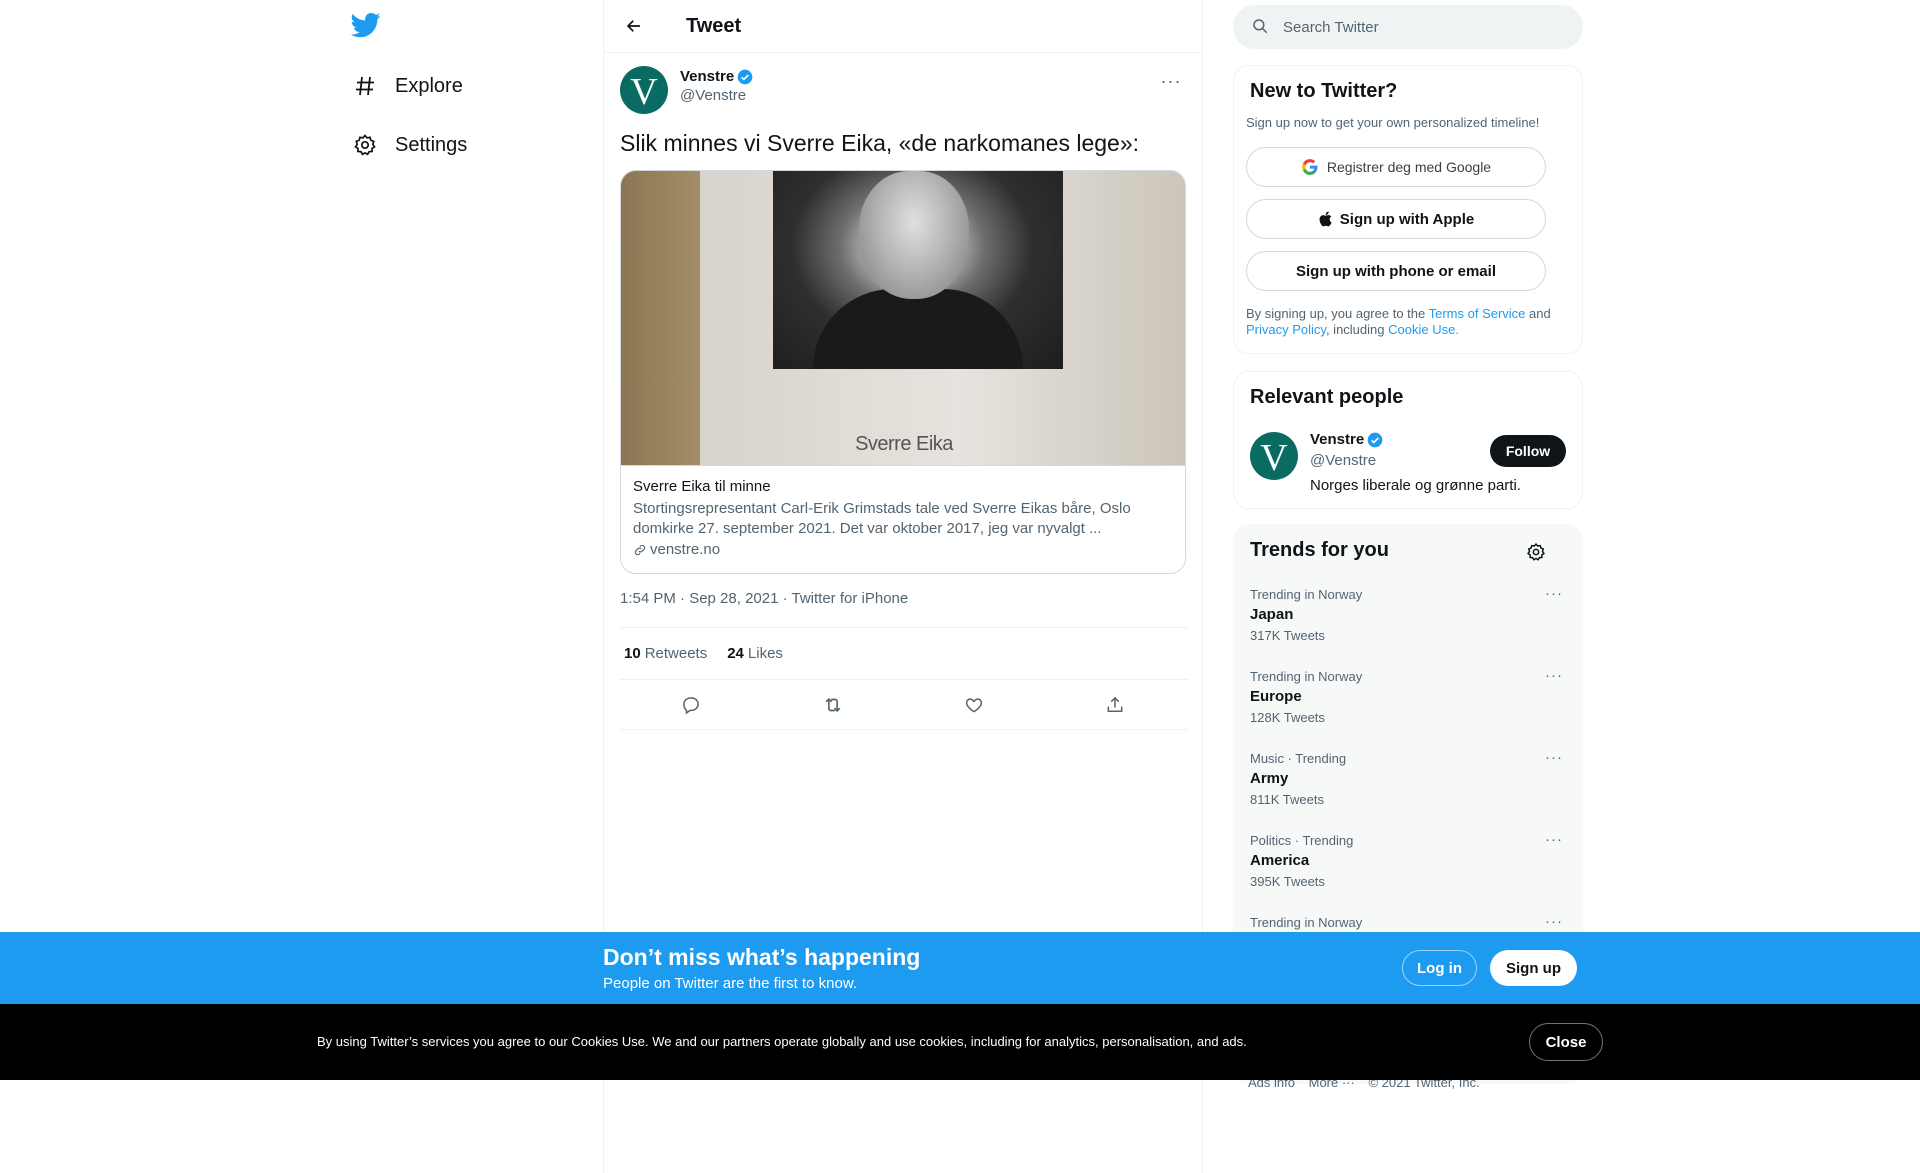  I want to click on likes-count: 24, so click(735, 653).